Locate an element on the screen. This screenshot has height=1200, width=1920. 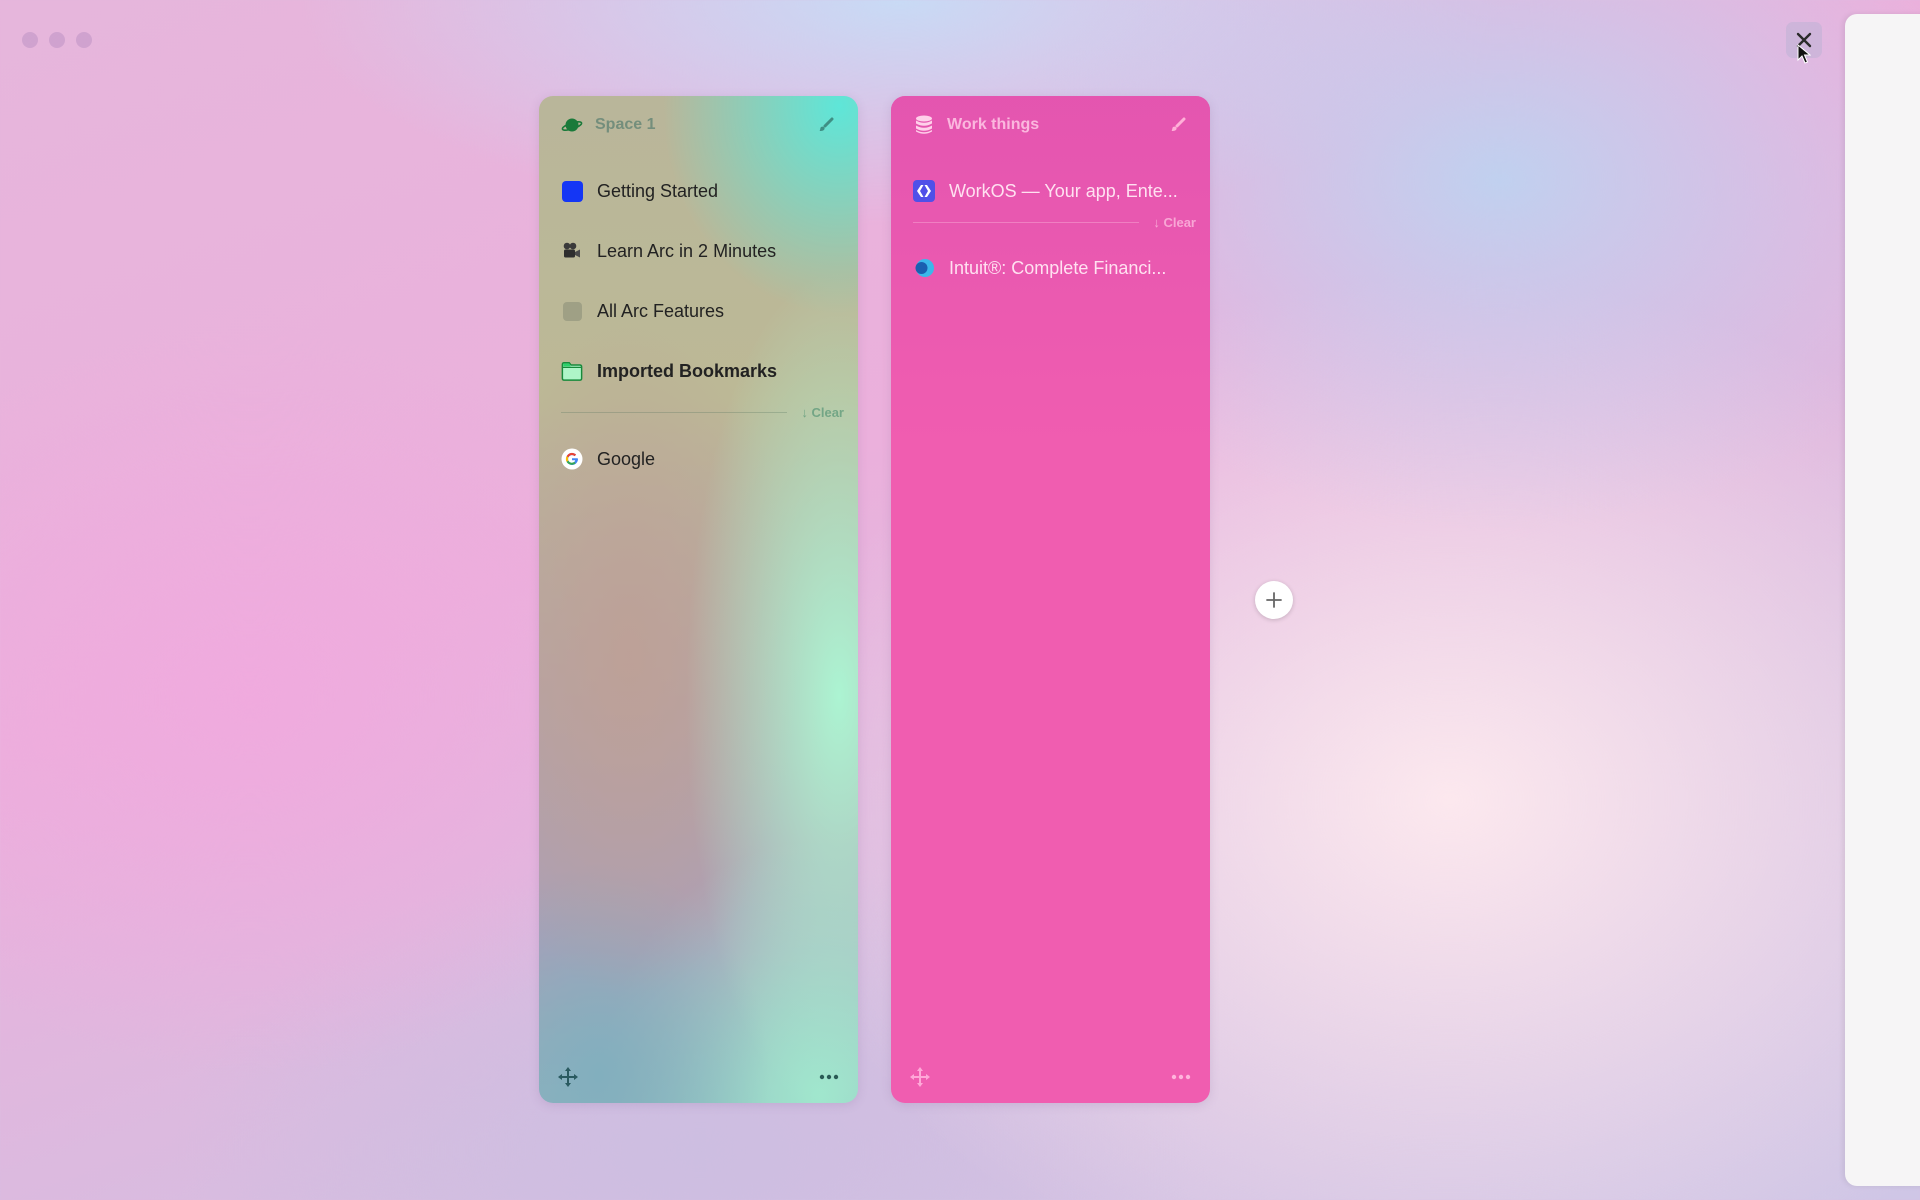
gray-square-icon is located at coordinates (572, 311).